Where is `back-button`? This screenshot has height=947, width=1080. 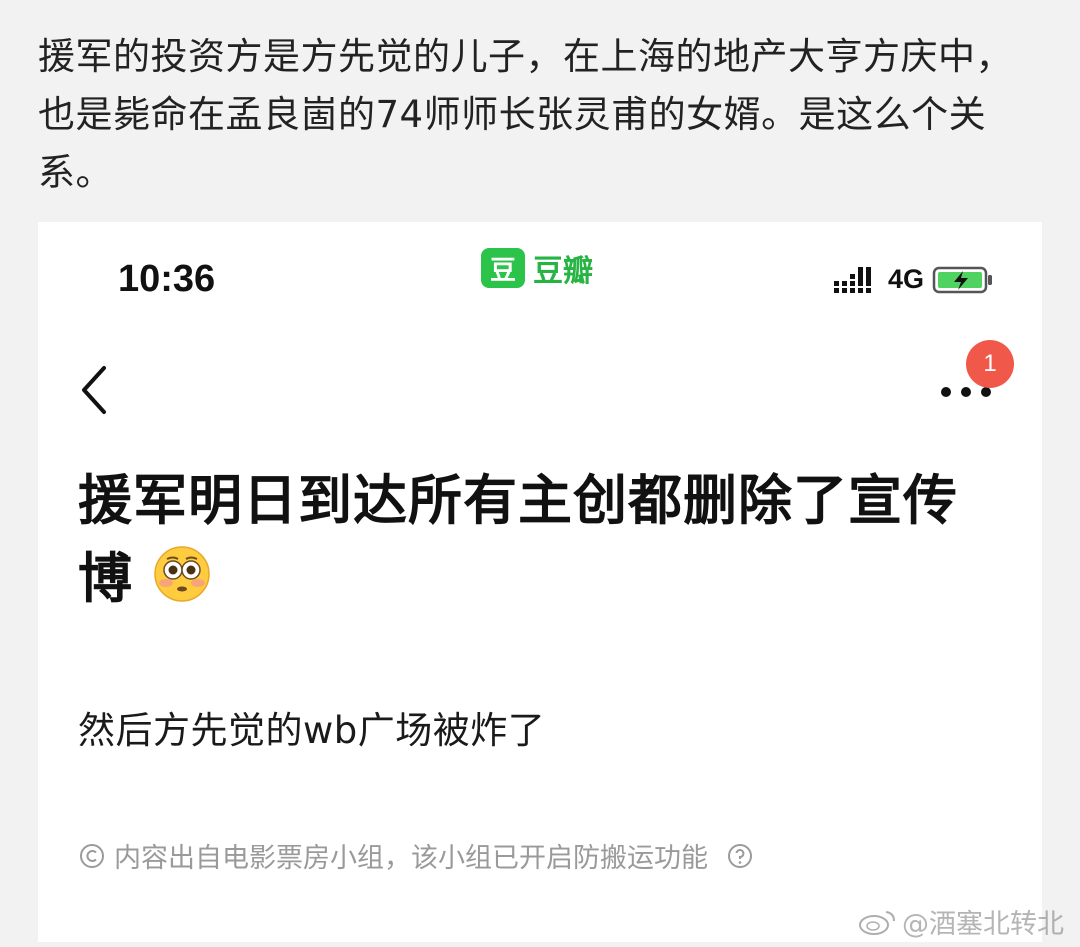 back-button is located at coordinates (94, 390).